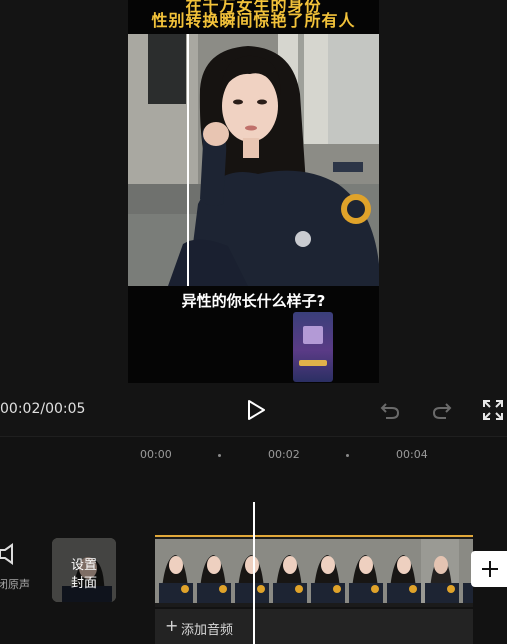  Describe the element at coordinates (493, 410) in the screenshot. I see `fullscreen-icon` at that location.